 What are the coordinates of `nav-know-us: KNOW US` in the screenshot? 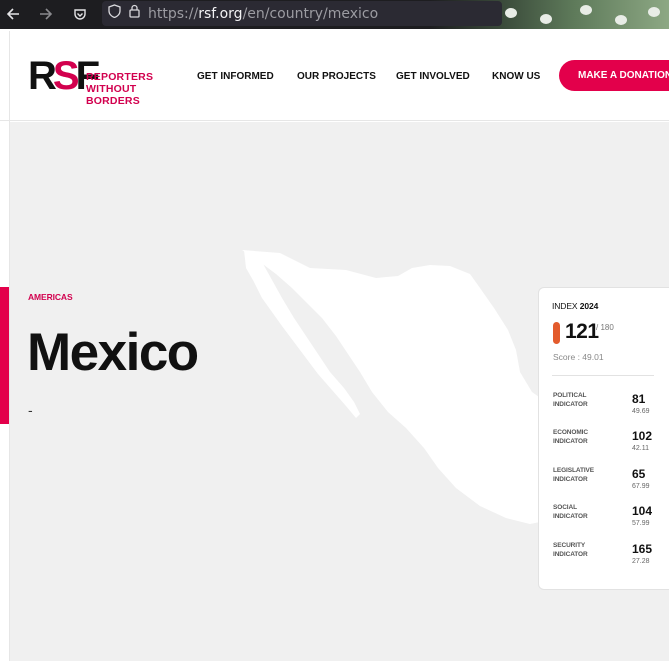 It's located at (516, 76).